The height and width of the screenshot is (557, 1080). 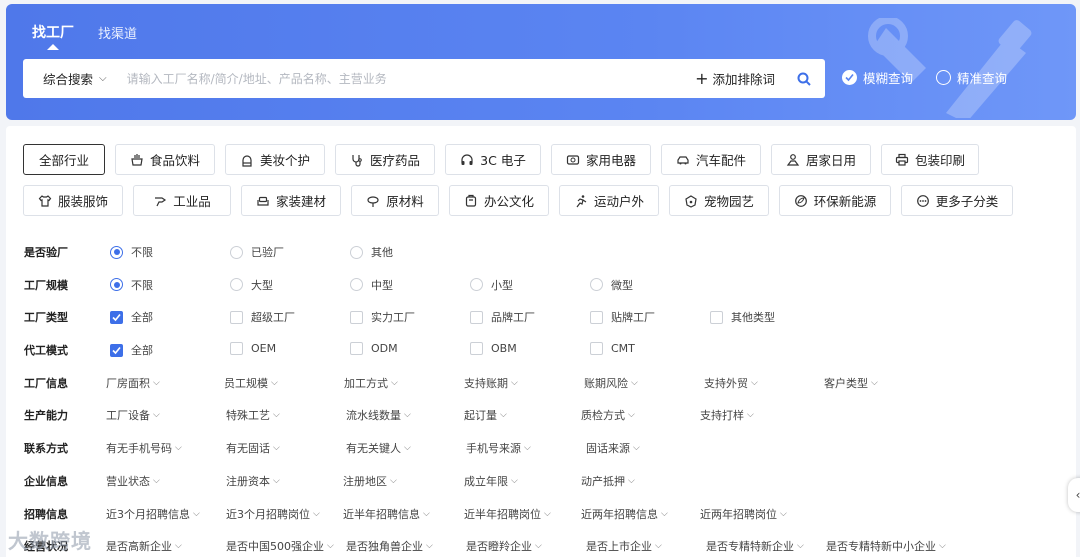 What do you see at coordinates (253, 349) in the screenshot?
I see `filter-option: OEM` at bounding box center [253, 349].